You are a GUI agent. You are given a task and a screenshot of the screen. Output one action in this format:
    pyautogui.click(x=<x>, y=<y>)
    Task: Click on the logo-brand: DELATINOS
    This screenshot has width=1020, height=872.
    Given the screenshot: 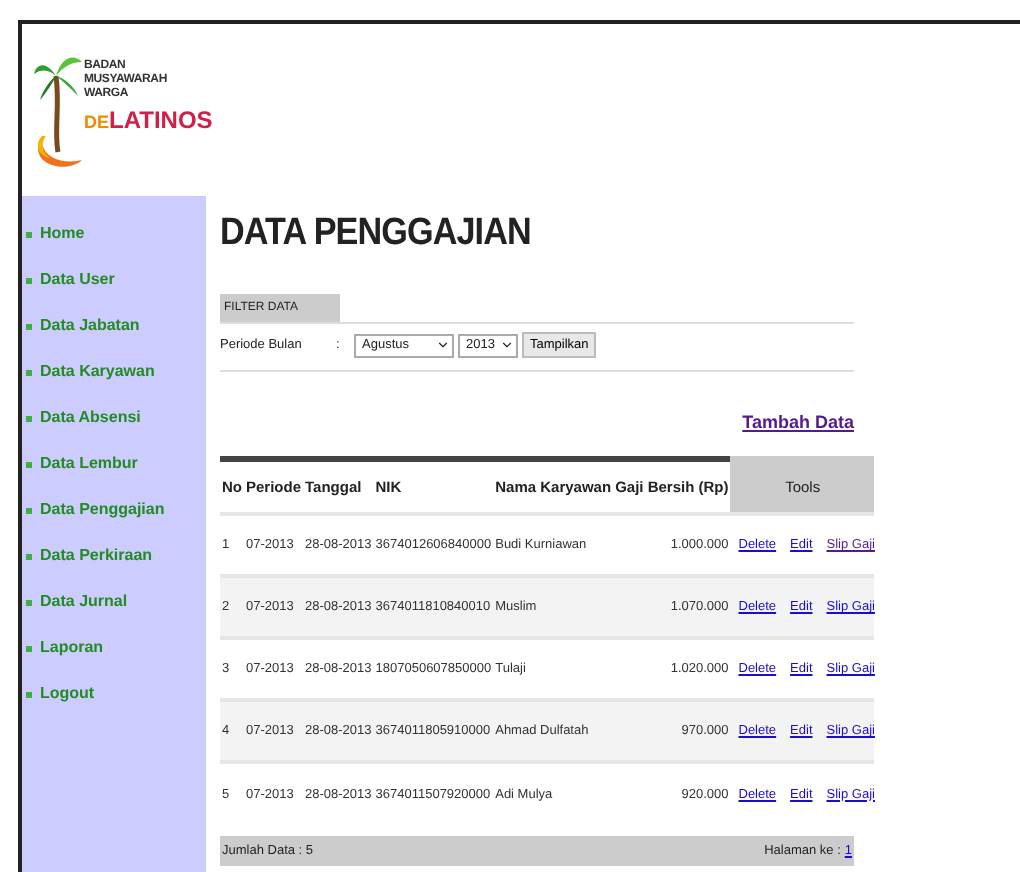 What is the action you would take?
    pyautogui.click(x=148, y=121)
    